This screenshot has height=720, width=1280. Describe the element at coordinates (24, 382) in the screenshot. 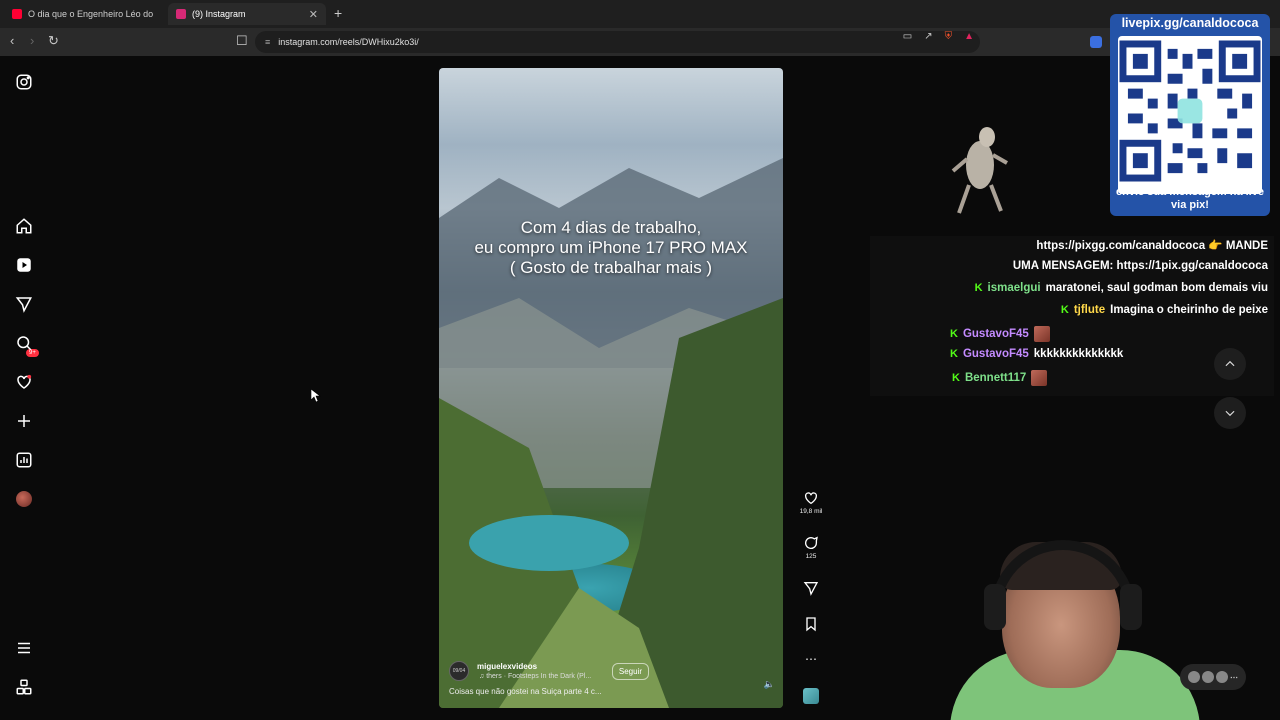

I see `notifications-icon` at that location.